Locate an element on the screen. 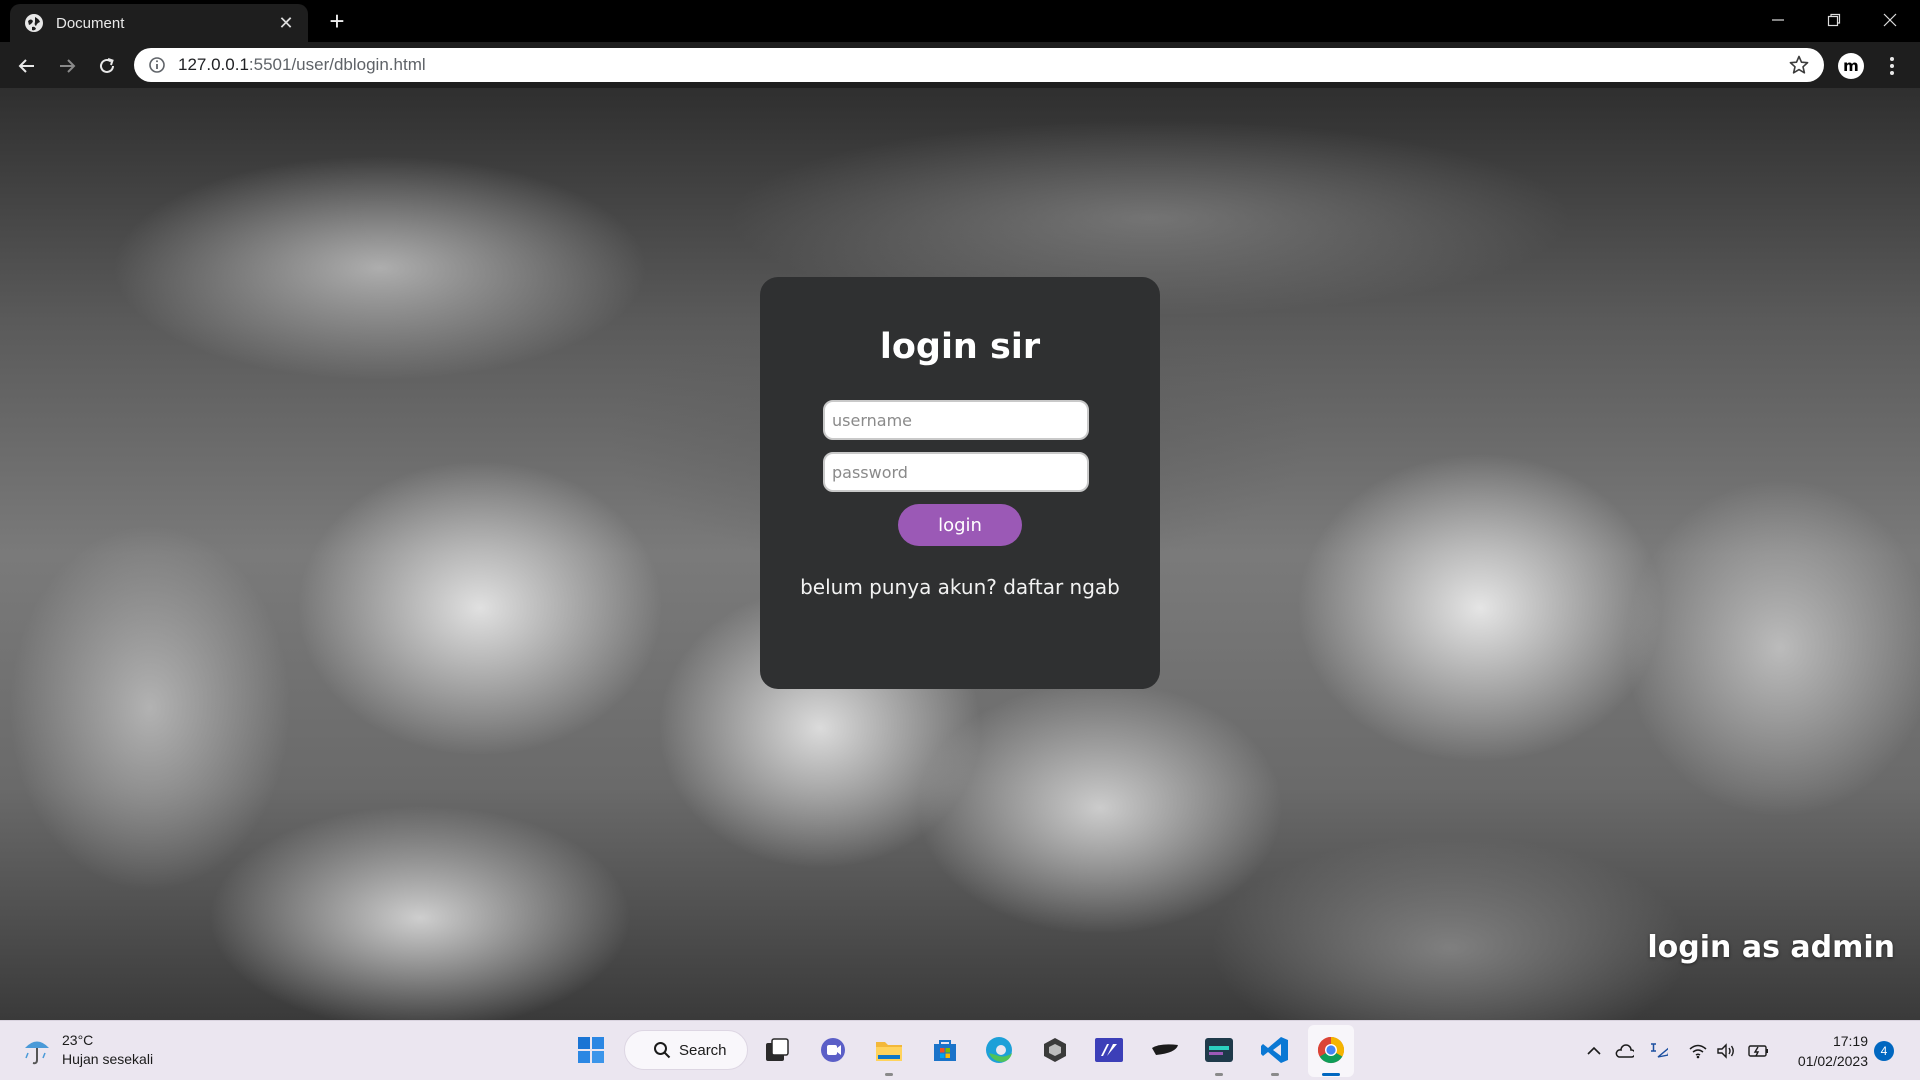 The height and width of the screenshot is (1080, 1920). weather-description: Hujan sesekali is located at coordinates (108, 1059).